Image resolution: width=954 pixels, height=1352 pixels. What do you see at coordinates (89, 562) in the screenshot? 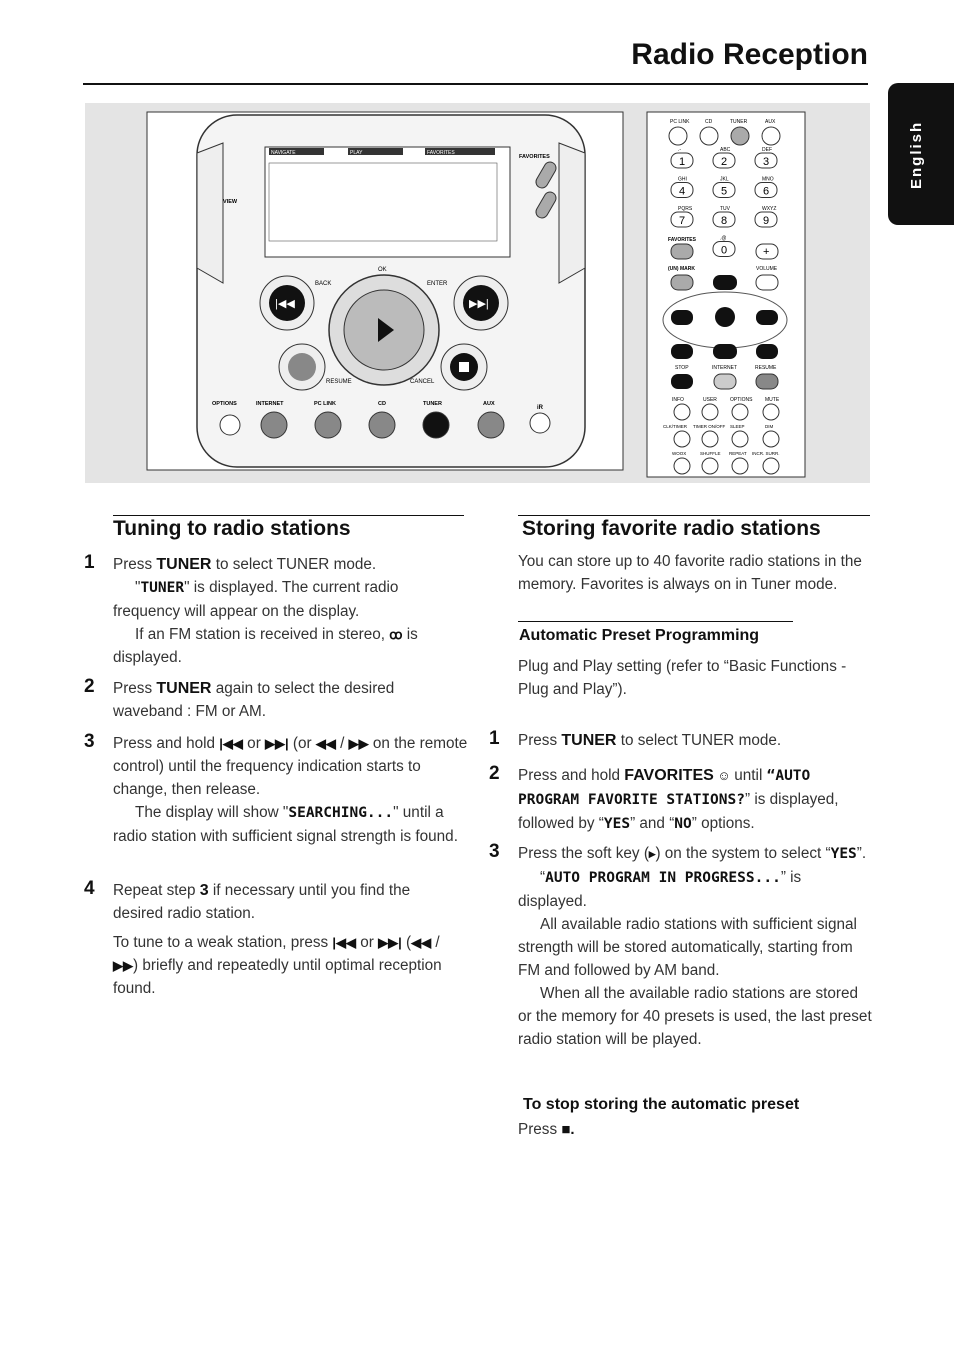
I see `step-number: 1` at bounding box center [89, 562].